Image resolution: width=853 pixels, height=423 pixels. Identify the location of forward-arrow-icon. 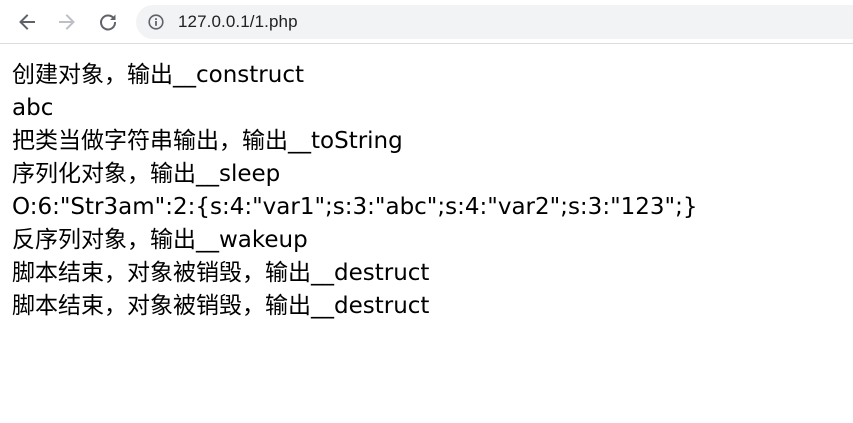
(67, 22).